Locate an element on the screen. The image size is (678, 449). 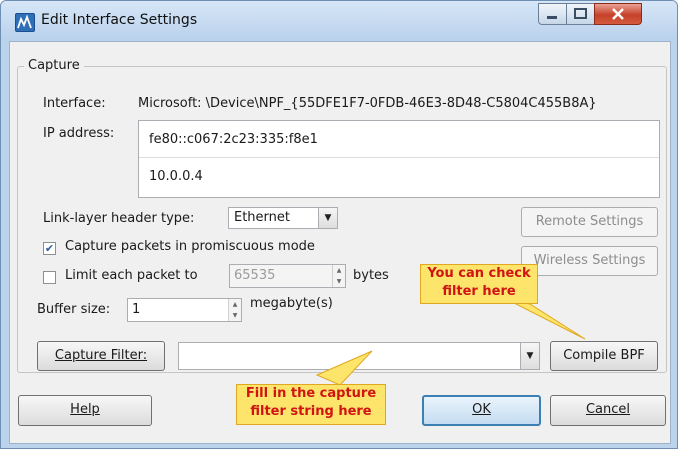
title-bar: Edit Interface Settings is located at coordinates (339, 21).